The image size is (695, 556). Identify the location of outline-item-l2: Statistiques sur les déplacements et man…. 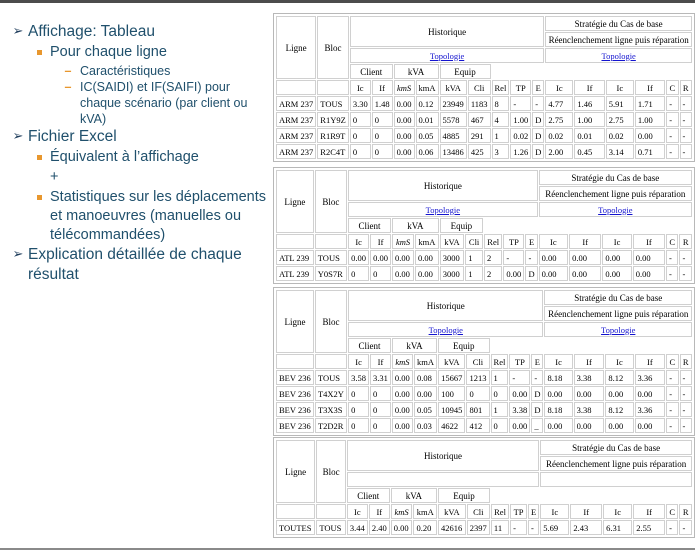
(147, 216).